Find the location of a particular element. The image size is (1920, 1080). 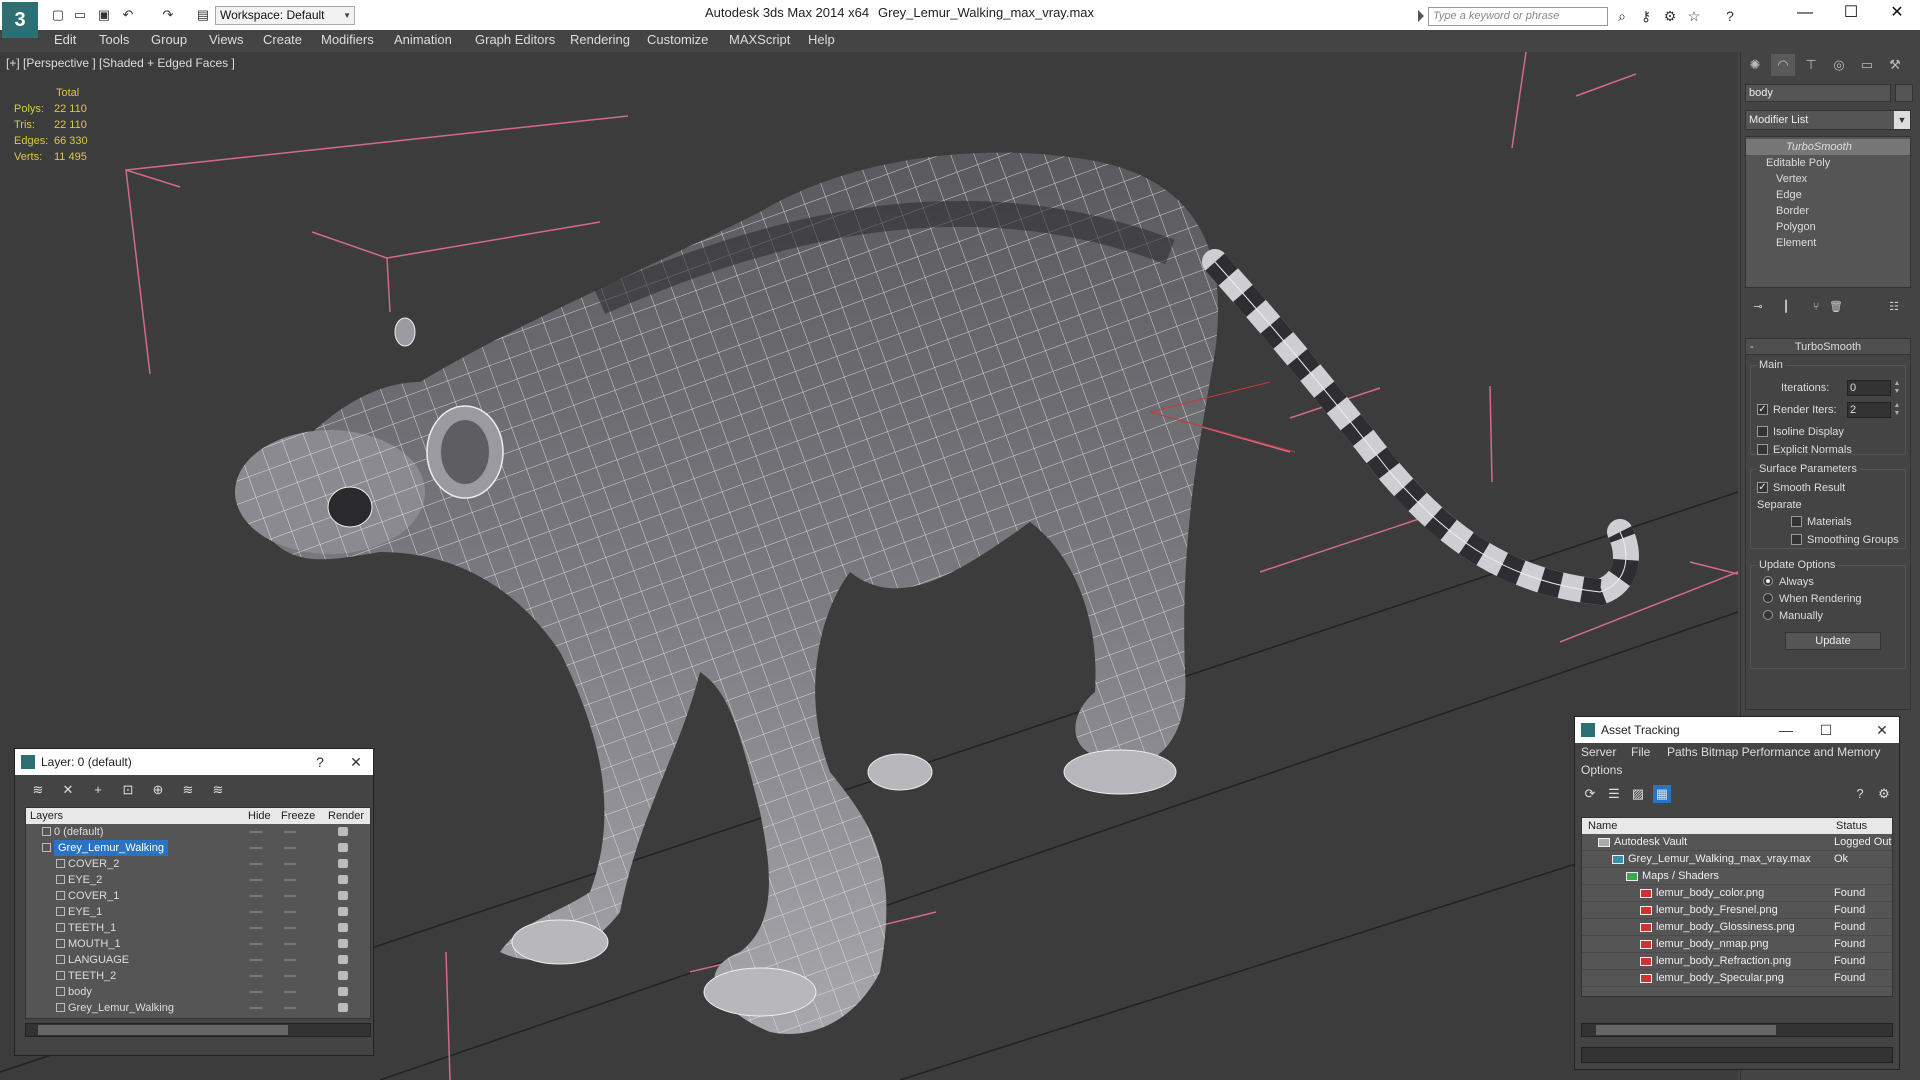

explicit-normals-checkbox: Explicit Normals is located at coordinates (1804, 450).